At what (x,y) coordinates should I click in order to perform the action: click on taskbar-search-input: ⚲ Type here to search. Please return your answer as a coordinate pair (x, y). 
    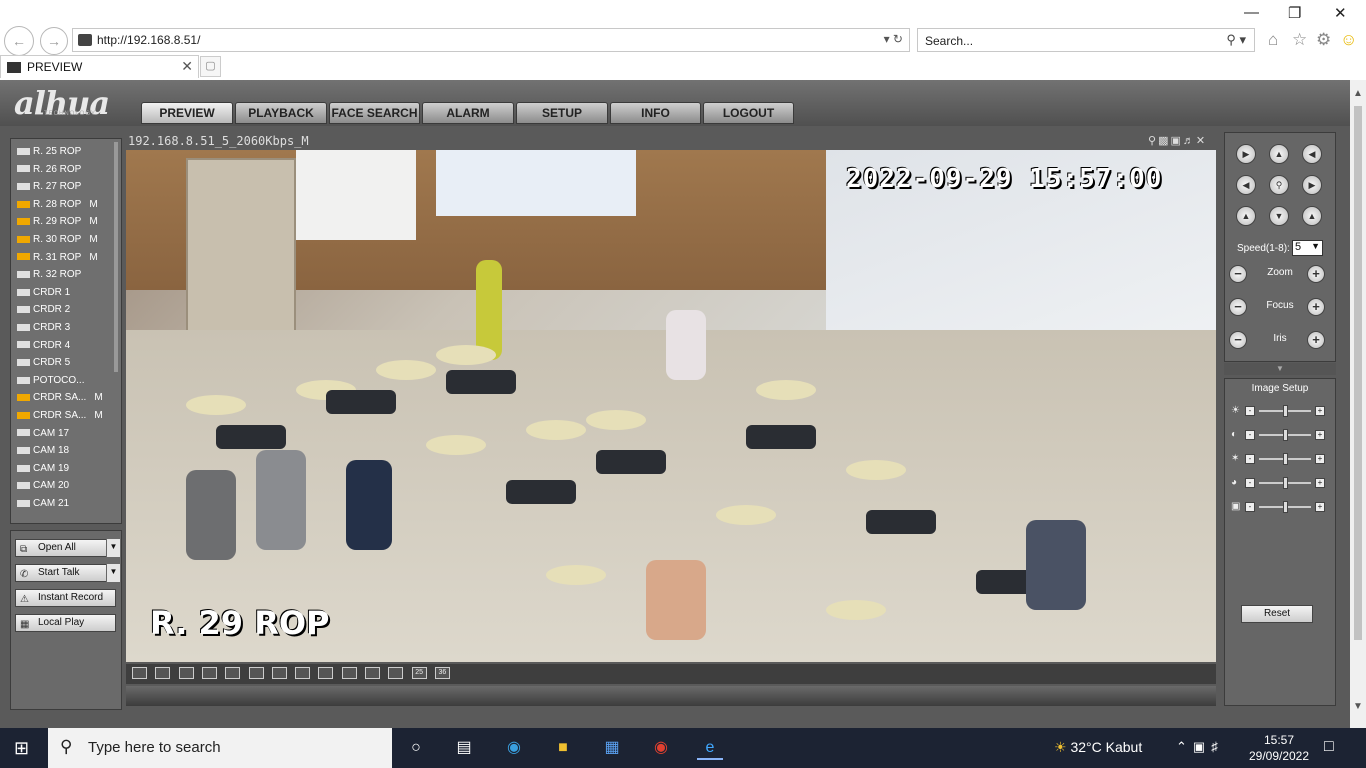
    Looking at the image, I should click on (220, 748).